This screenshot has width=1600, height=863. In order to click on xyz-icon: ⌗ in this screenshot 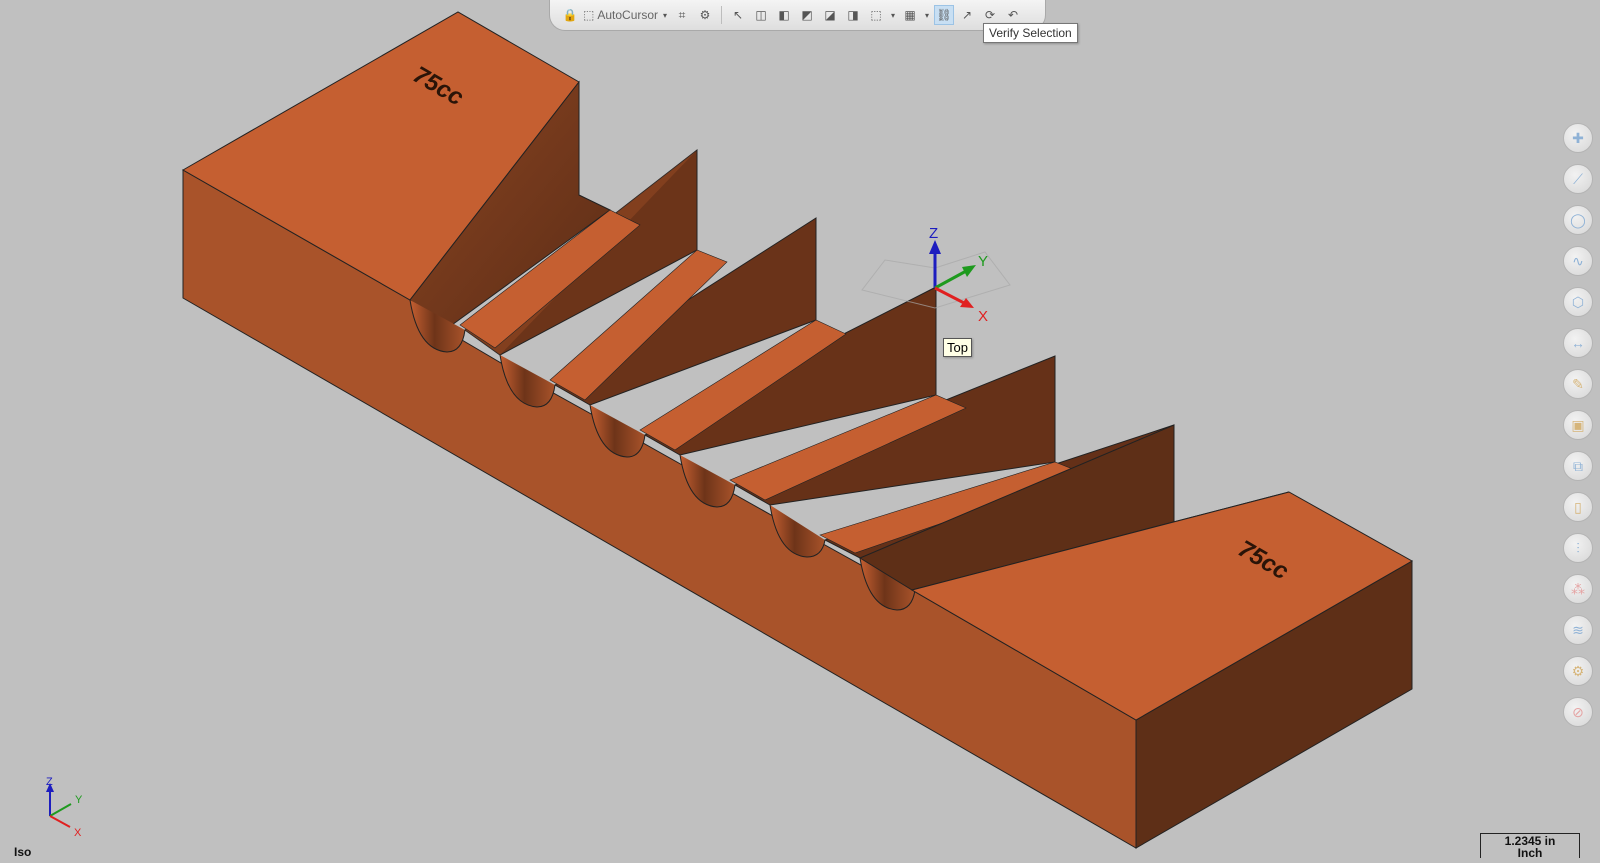, I will do `click(682, 15)`.